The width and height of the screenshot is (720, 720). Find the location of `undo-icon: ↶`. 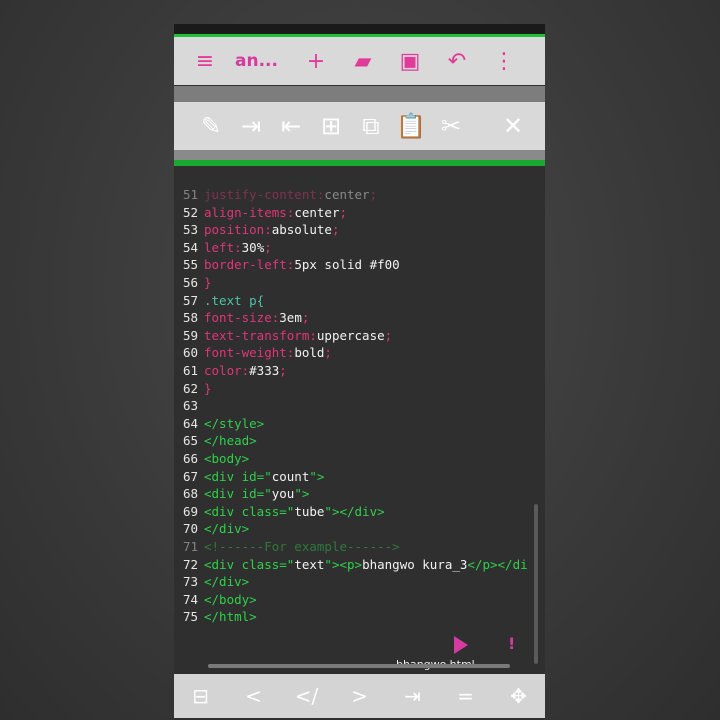

undo-icon: ↶ is located at coordinates (457, 61).